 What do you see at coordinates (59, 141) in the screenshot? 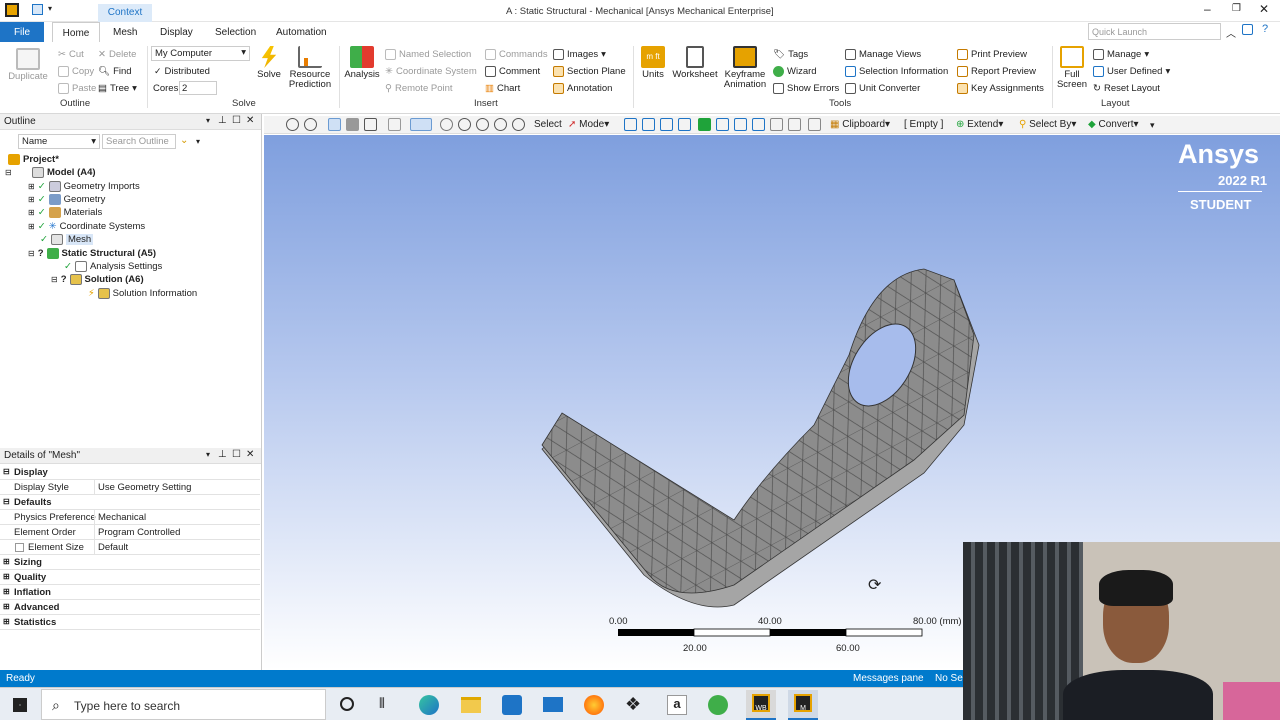
I see `name-filter-select: Name ▾` at bounding box center [59, 141].